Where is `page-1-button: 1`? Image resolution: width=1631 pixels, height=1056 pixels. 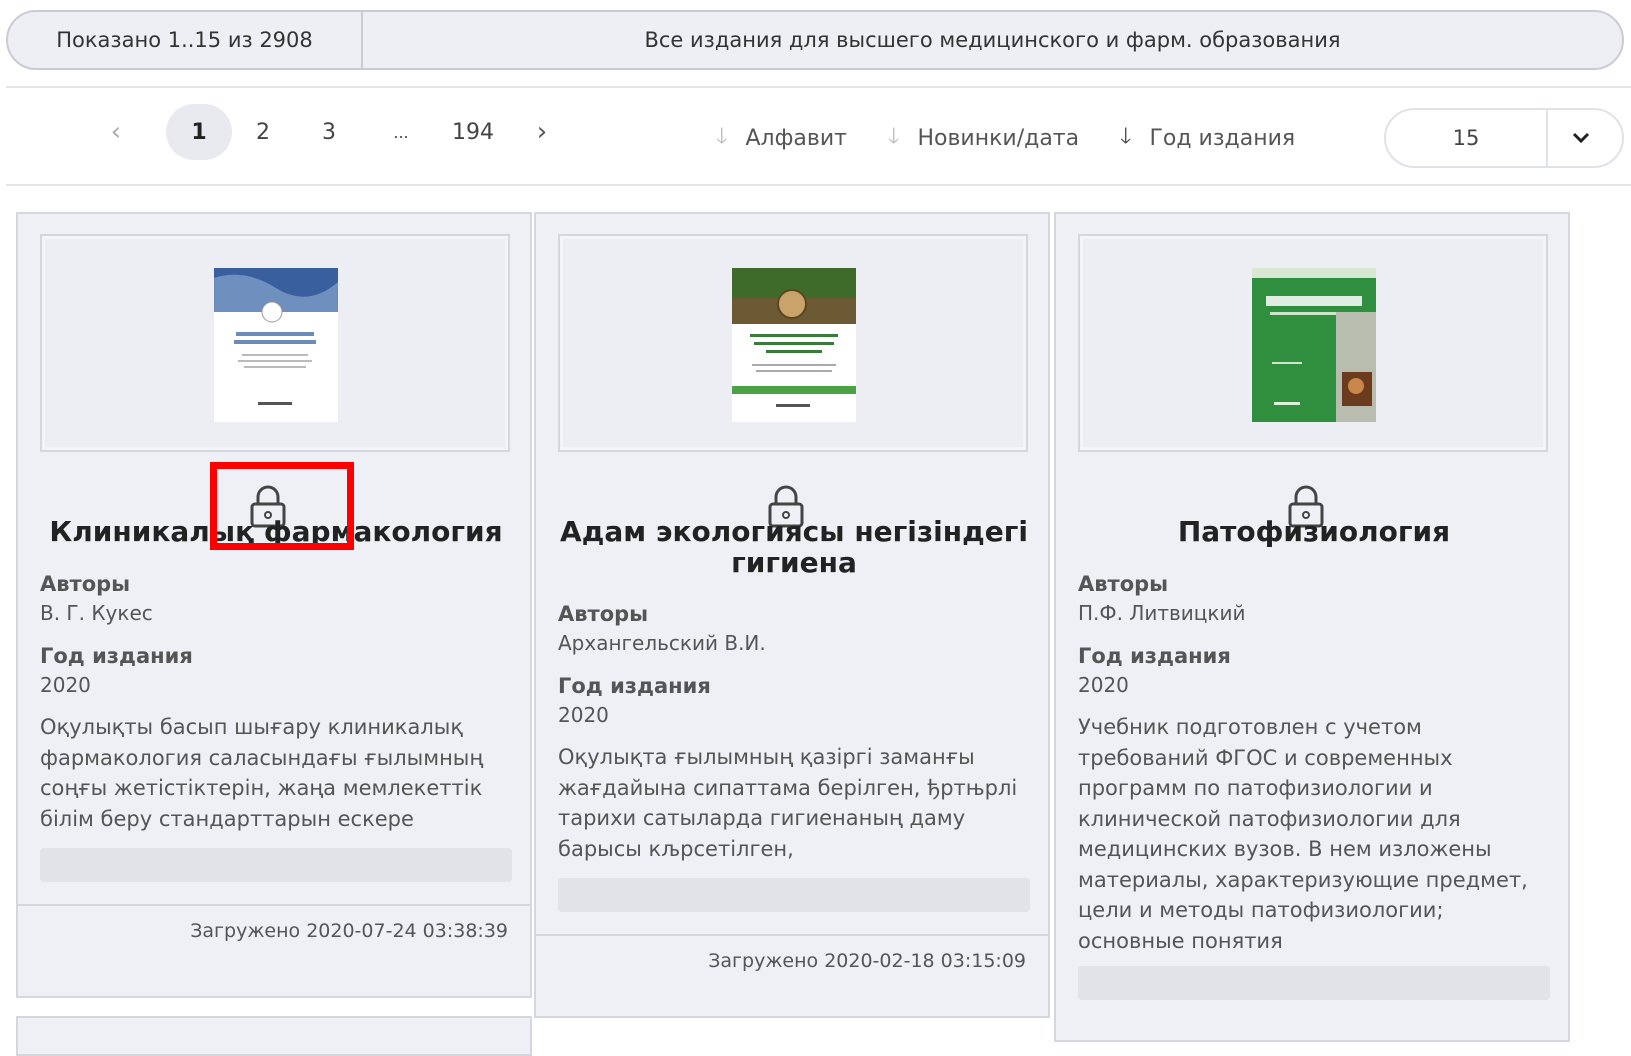 page-1-button: 1 is located at coordinates (199, 132).